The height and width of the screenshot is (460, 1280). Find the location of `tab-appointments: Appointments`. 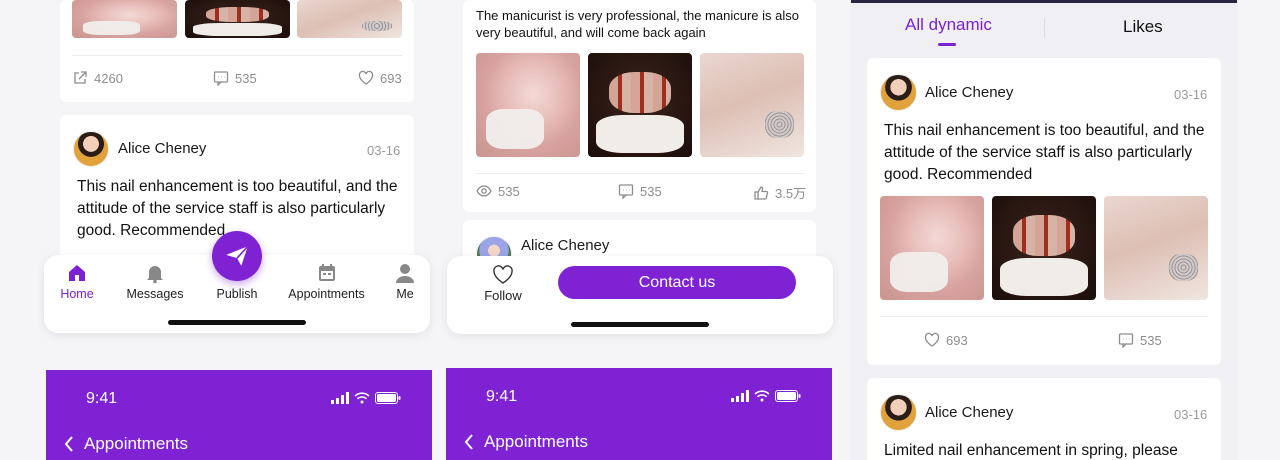

tab-appointments: Appointments is located at coordinates (326, 281).